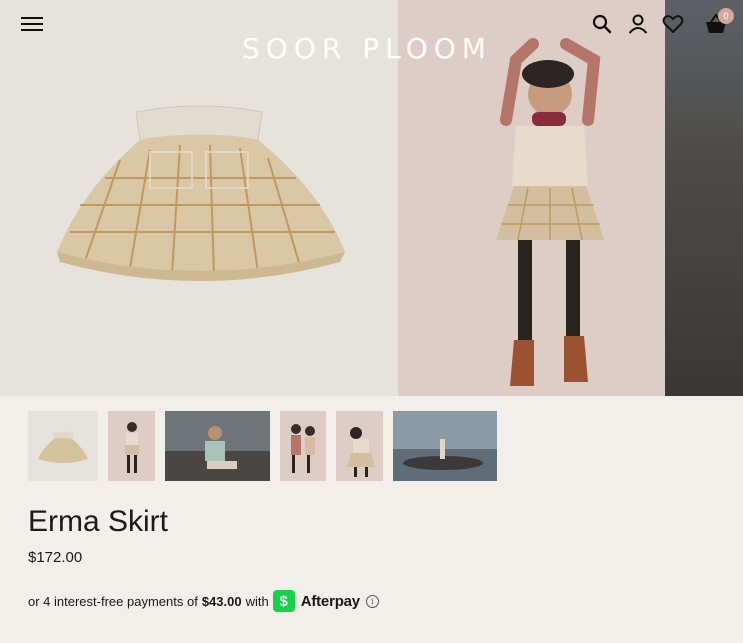  I want to click on wishlist-button, so click(673, 24).